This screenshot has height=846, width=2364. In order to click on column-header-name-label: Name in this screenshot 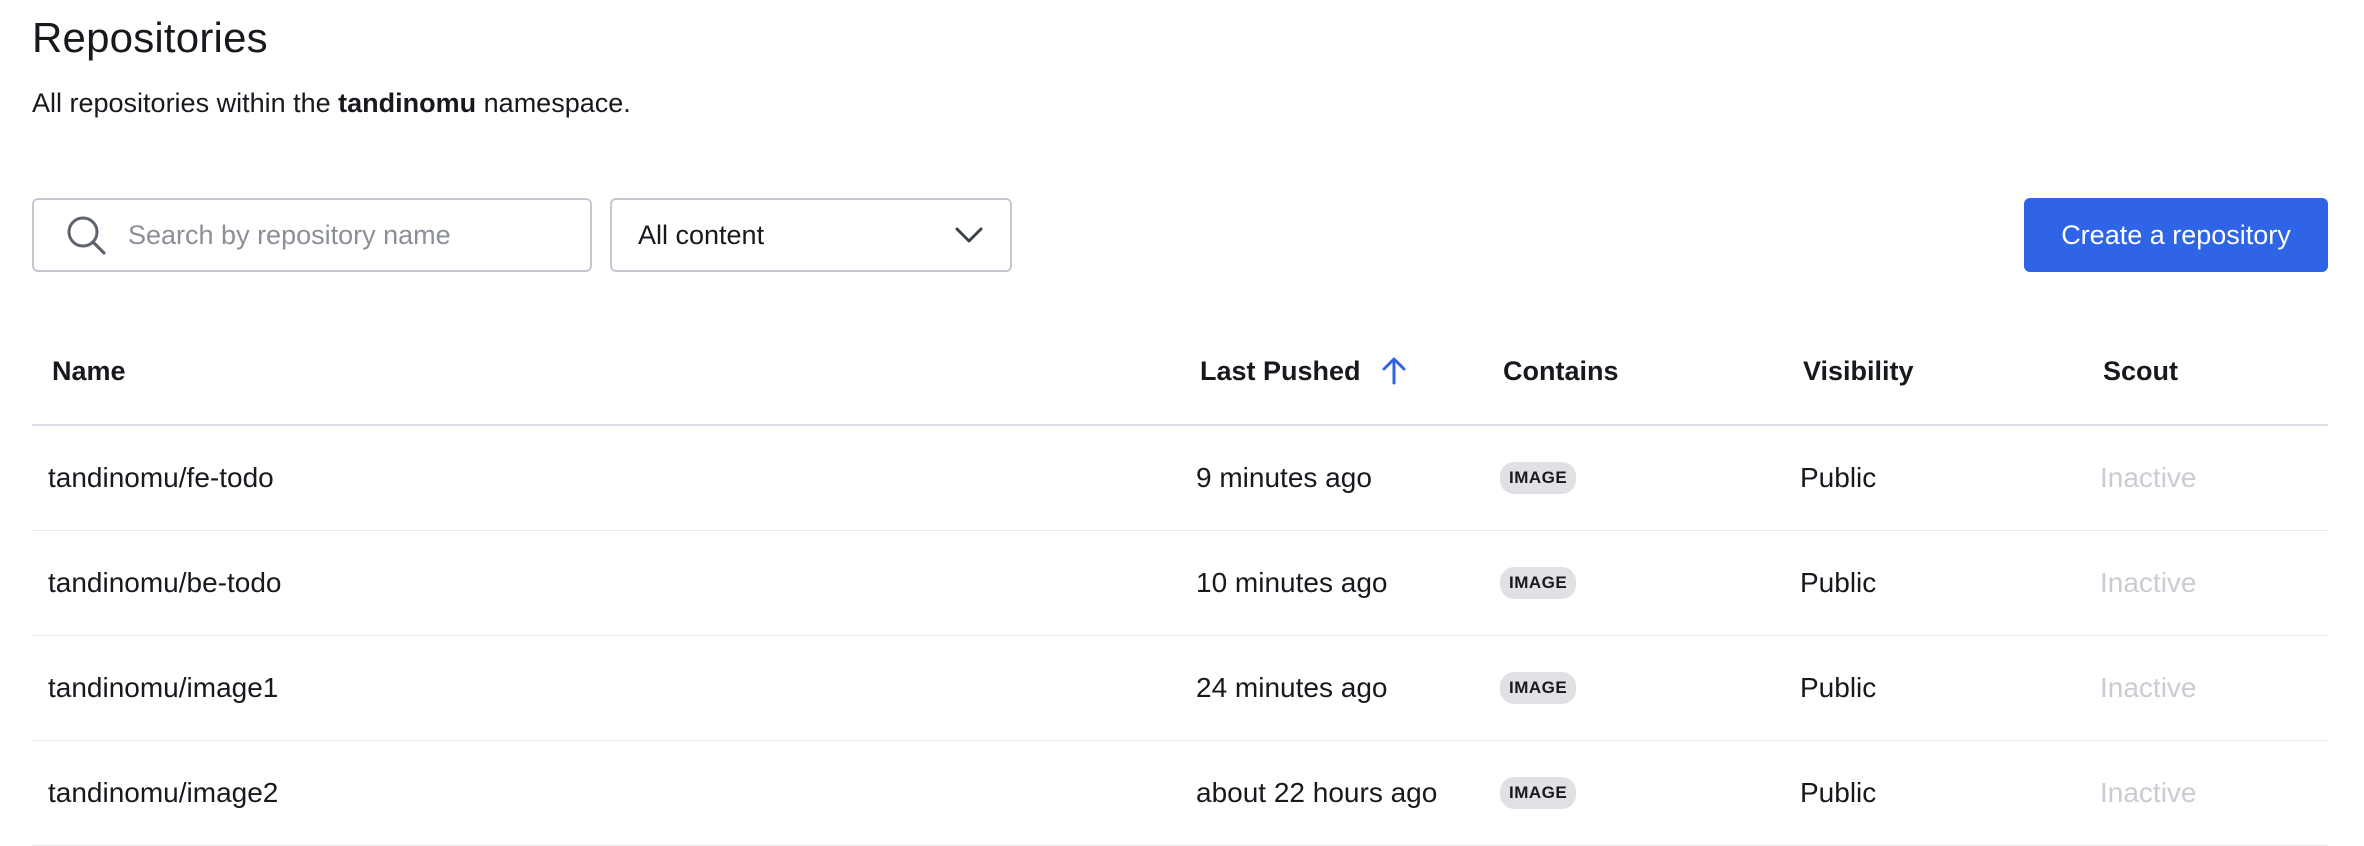, I will do `click(89, 370)`.